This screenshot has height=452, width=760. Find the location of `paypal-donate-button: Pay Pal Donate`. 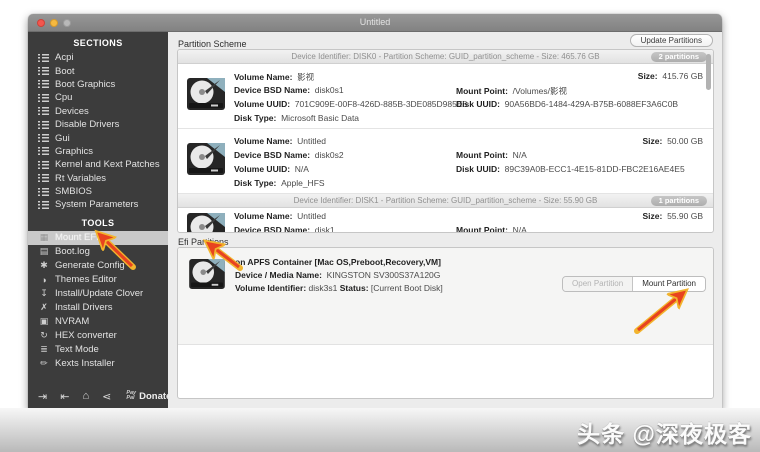

paypal-donate-button: Pay Pal Donate is located at coordinates (149, 396).